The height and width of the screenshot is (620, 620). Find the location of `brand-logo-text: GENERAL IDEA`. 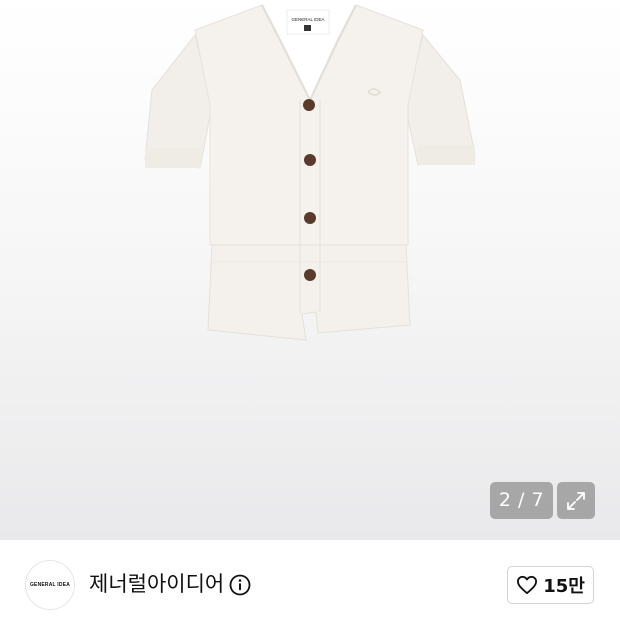

brand-logo-text: GENERAL IDEA is located at coordinates (50, 585).